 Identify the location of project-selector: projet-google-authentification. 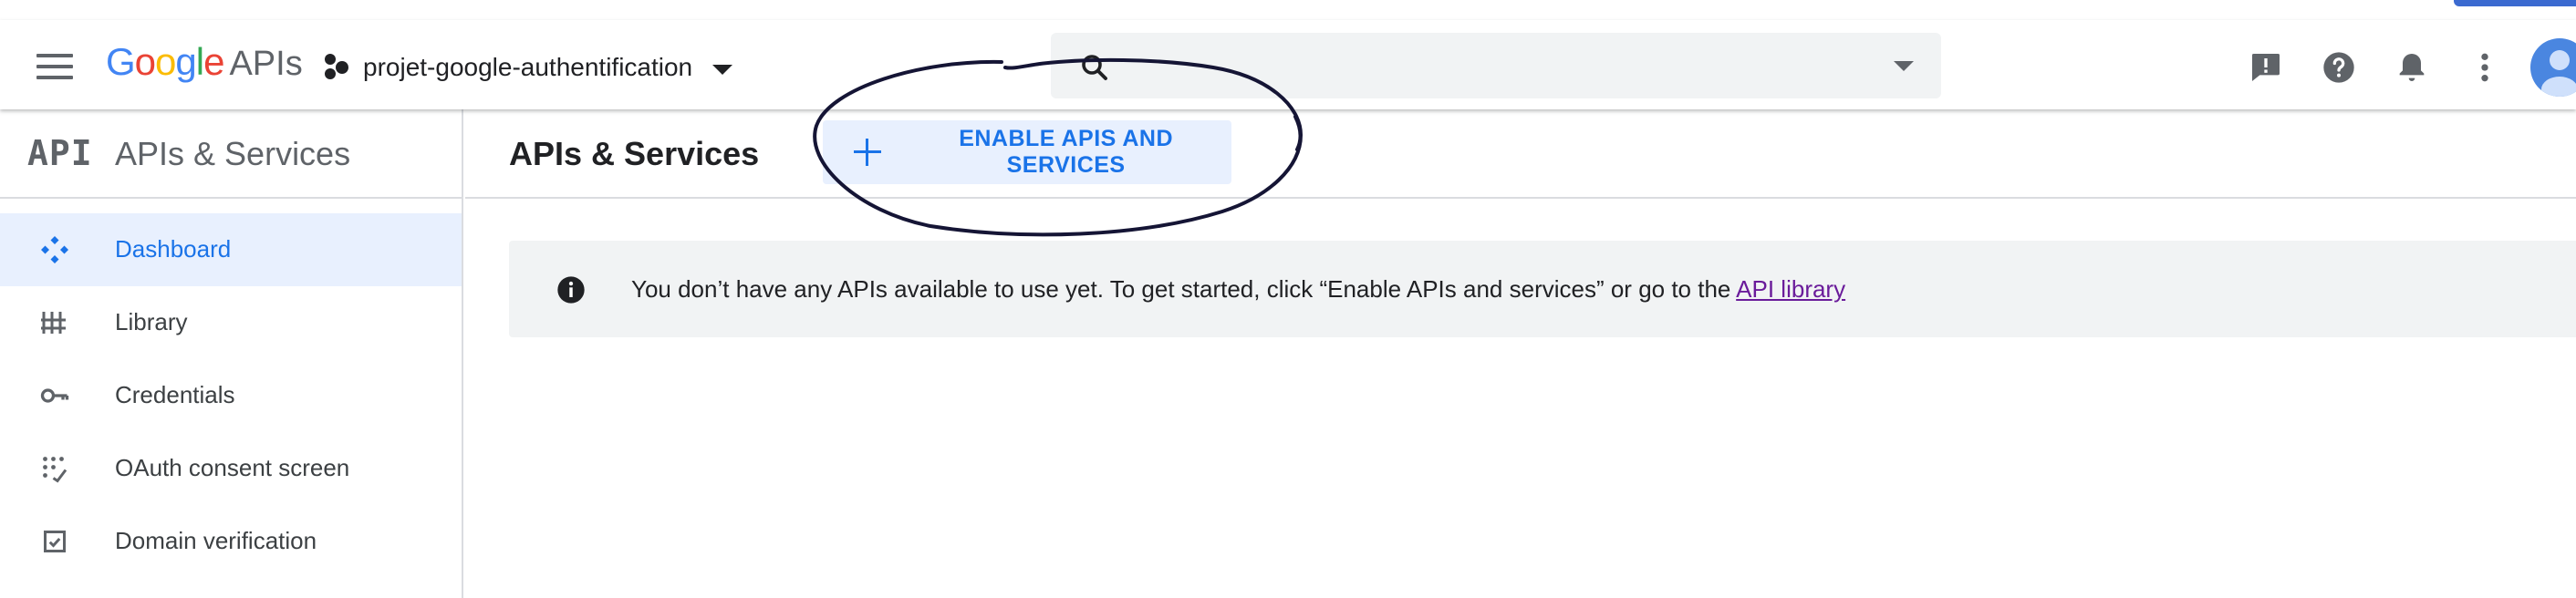
(529, 67).